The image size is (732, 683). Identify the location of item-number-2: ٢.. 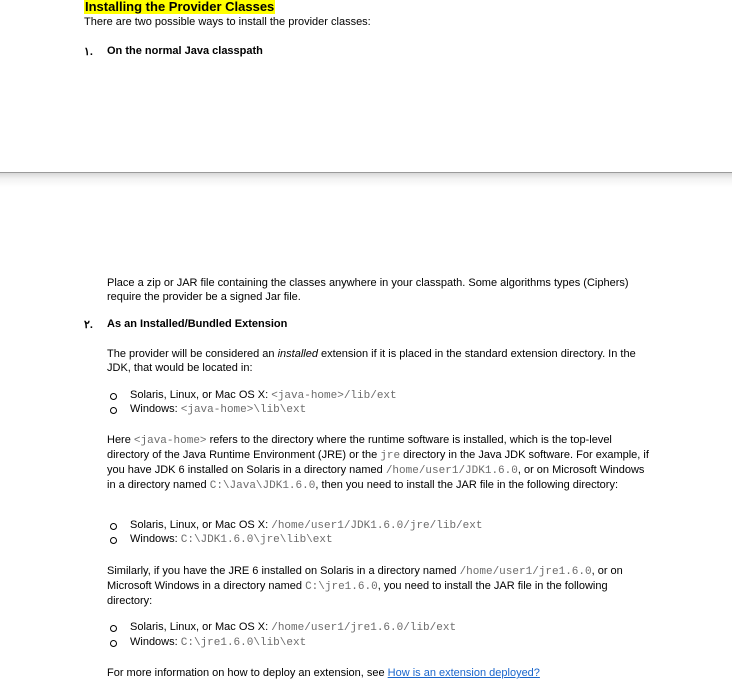
(88, 325).